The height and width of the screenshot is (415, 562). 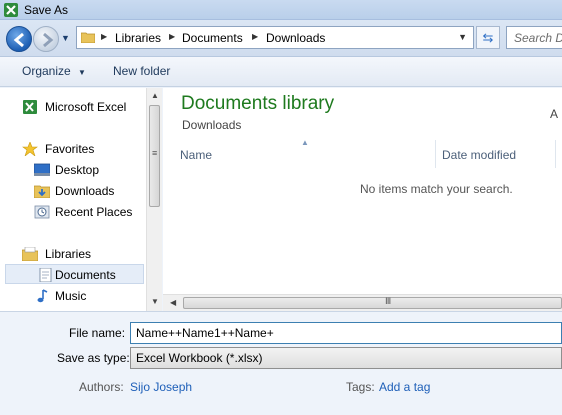 What do you see at coordinates (281, 10) in the screenshot?
I see `title-bar: Save As` at bounding box center [281, 10].